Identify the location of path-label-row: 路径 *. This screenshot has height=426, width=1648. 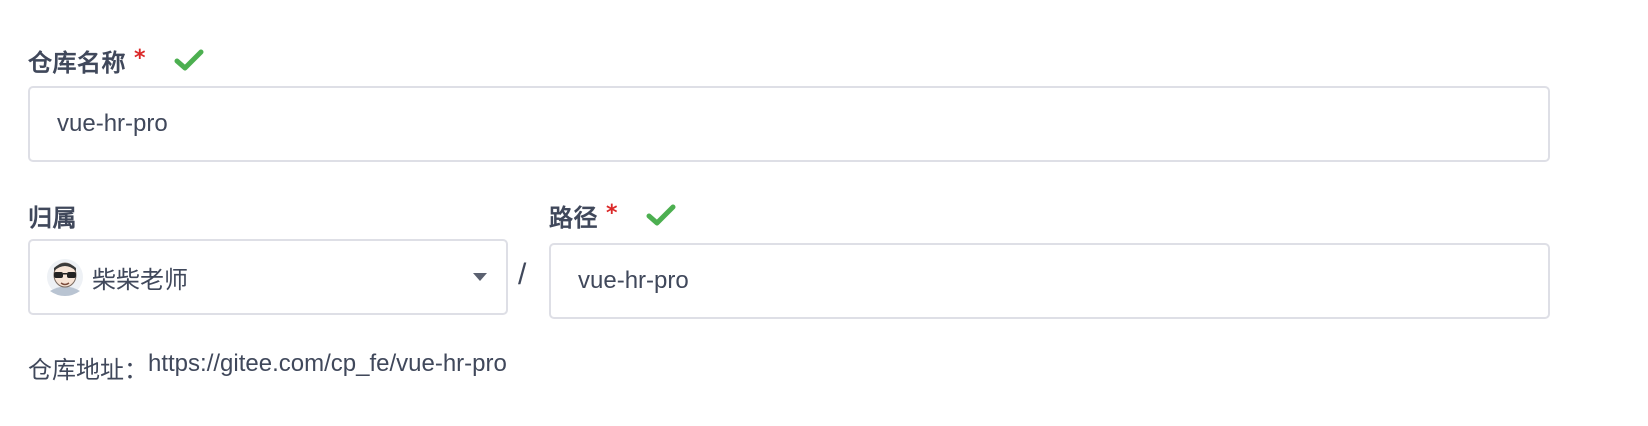
(612, 215).